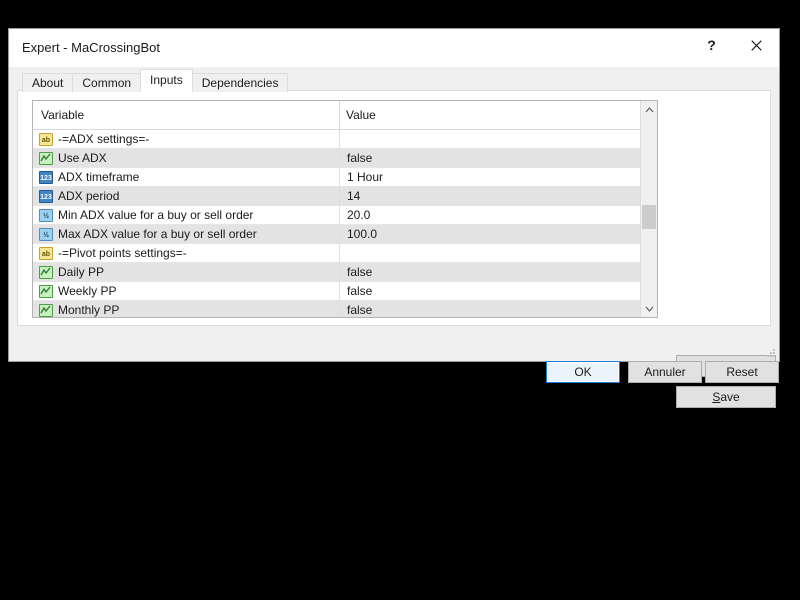 The width and height of the screenshot is (800, 600). What do you see at coordinates (186, 272) in the screenshot?
I see `row-variable-cell: Daily PP` at bounding box center [186, 272].